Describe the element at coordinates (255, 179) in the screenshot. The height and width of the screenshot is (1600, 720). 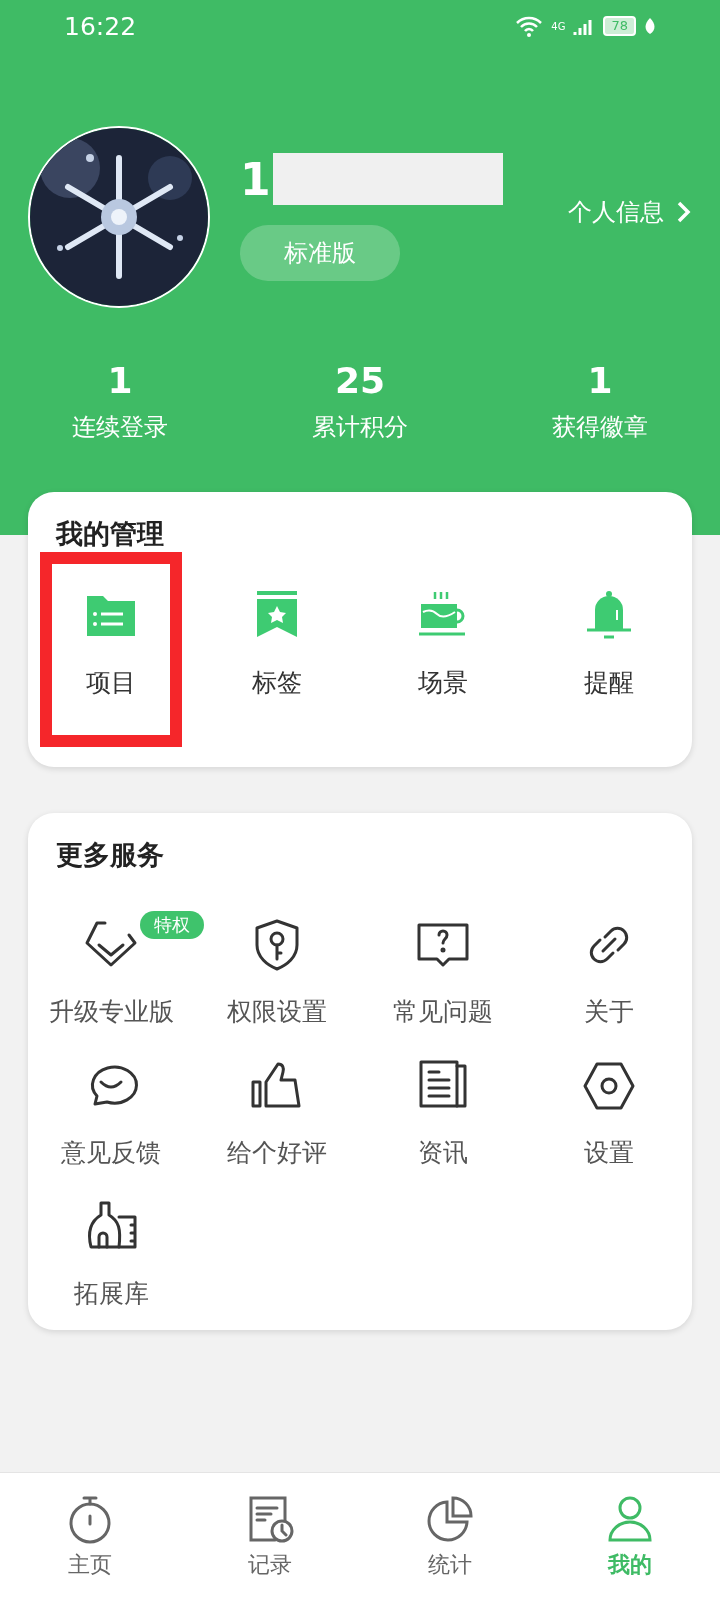
I see `user-name: 1` at that location.